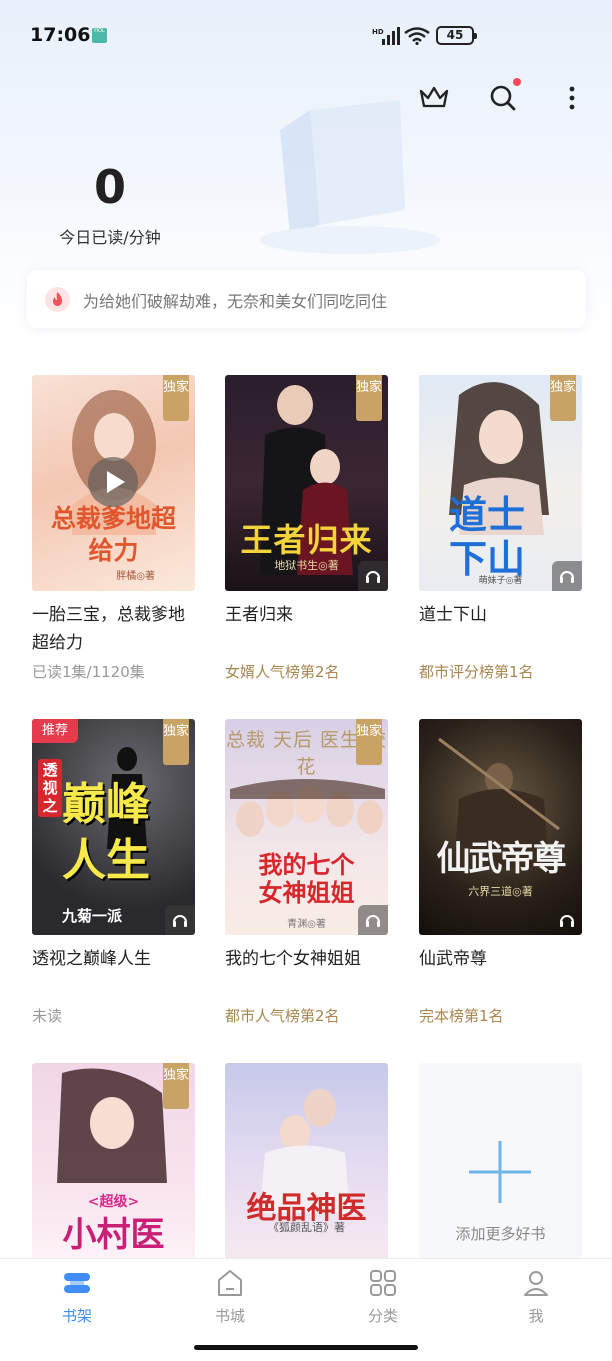 The height and width of the screenshot is (1361, 612). What do you see at coordinates (109, 187) in the screenshot?
I see `today-read-count: 0` at bounding box center [109, 187].